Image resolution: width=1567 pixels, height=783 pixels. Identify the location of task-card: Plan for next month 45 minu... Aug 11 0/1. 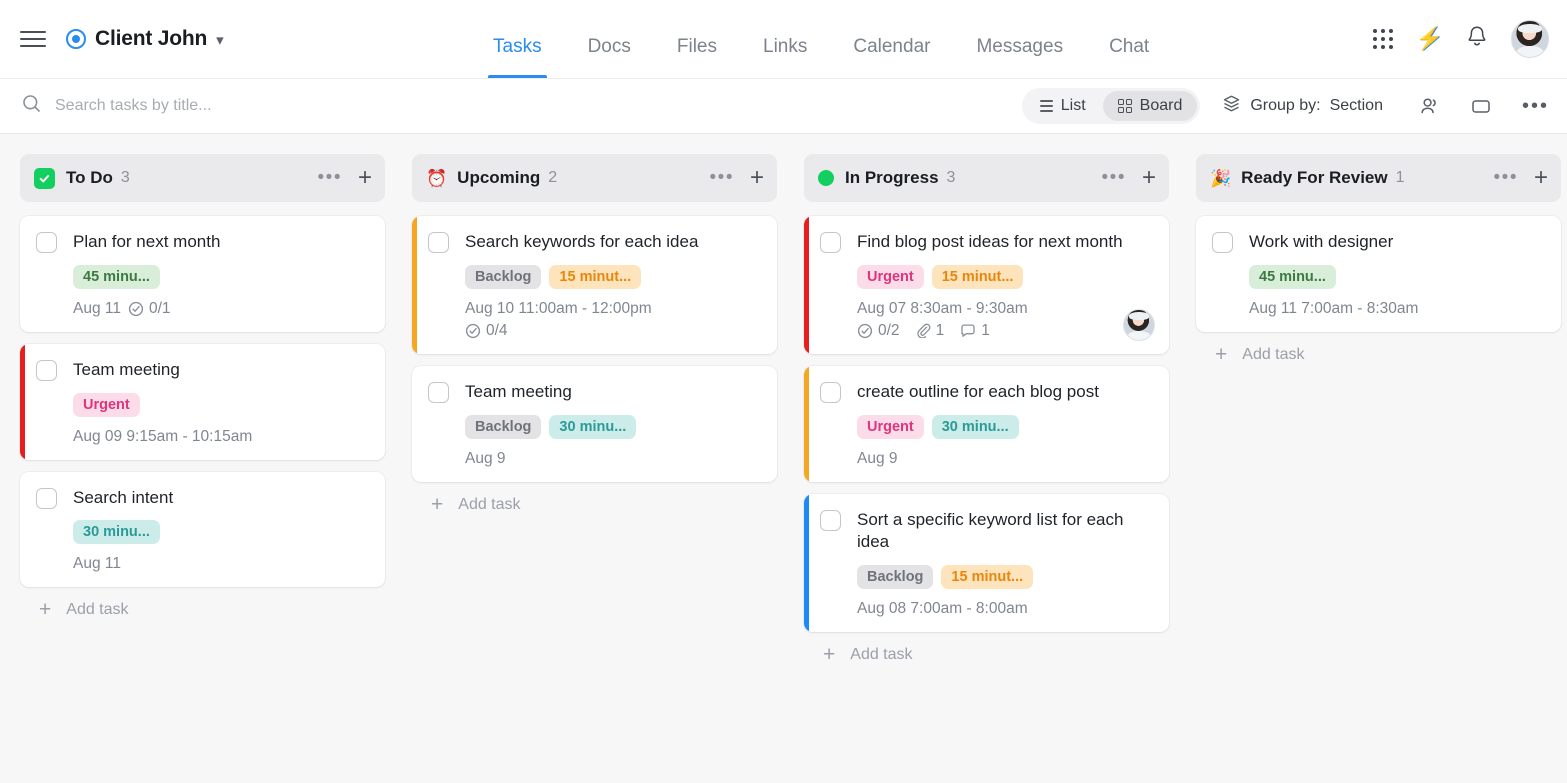
(202, 274).